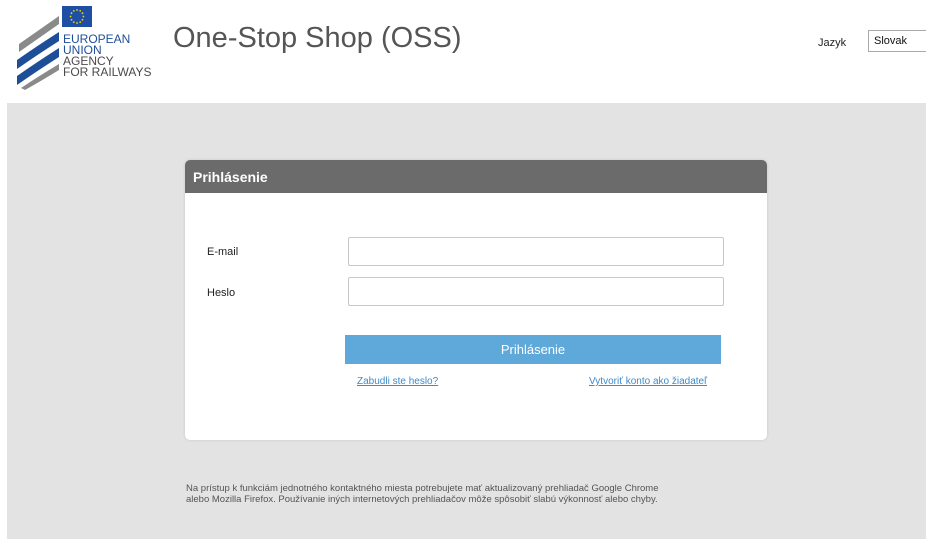  Describe the element at coordinates (38, 53) in the screenshot. I see `logo-stripes-icon` at that location.